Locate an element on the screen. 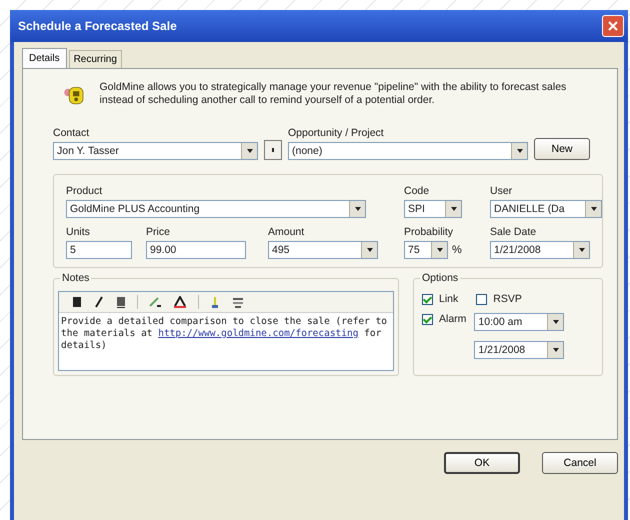  group-label: Options is located at coordinates (440, 278).